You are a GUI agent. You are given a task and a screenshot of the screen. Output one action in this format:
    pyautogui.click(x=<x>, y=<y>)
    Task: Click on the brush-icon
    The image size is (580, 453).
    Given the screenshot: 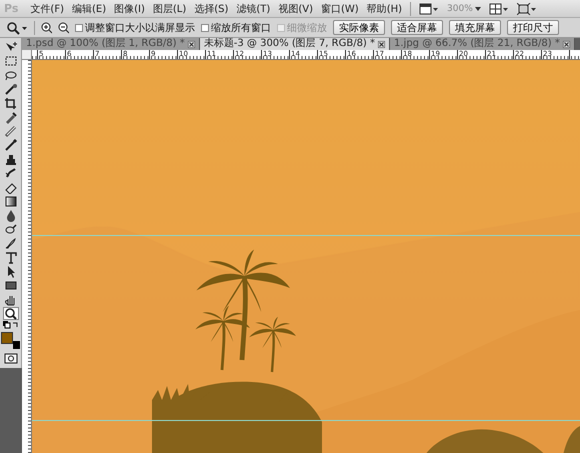 What is the action you would take?
    pyautogui.click(x=11, y=145)
    